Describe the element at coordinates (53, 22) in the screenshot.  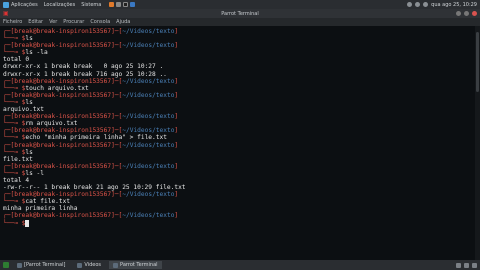
I see `menu-view: Ver` at that location.